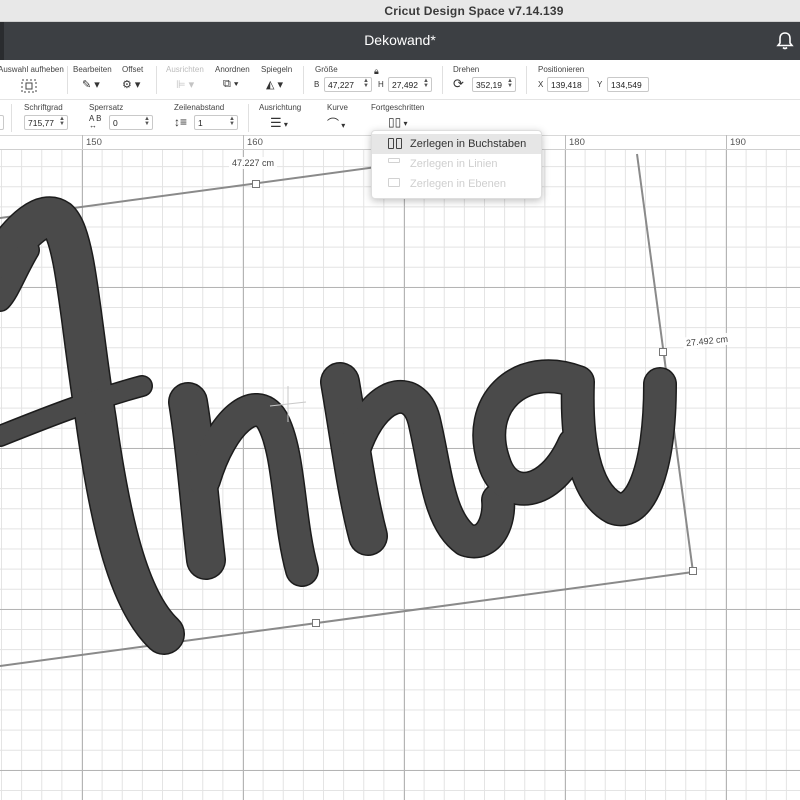  Describe the element at coordinates (185, 69) in the screenshot. I see `align-label: Ausrichten` at that location.